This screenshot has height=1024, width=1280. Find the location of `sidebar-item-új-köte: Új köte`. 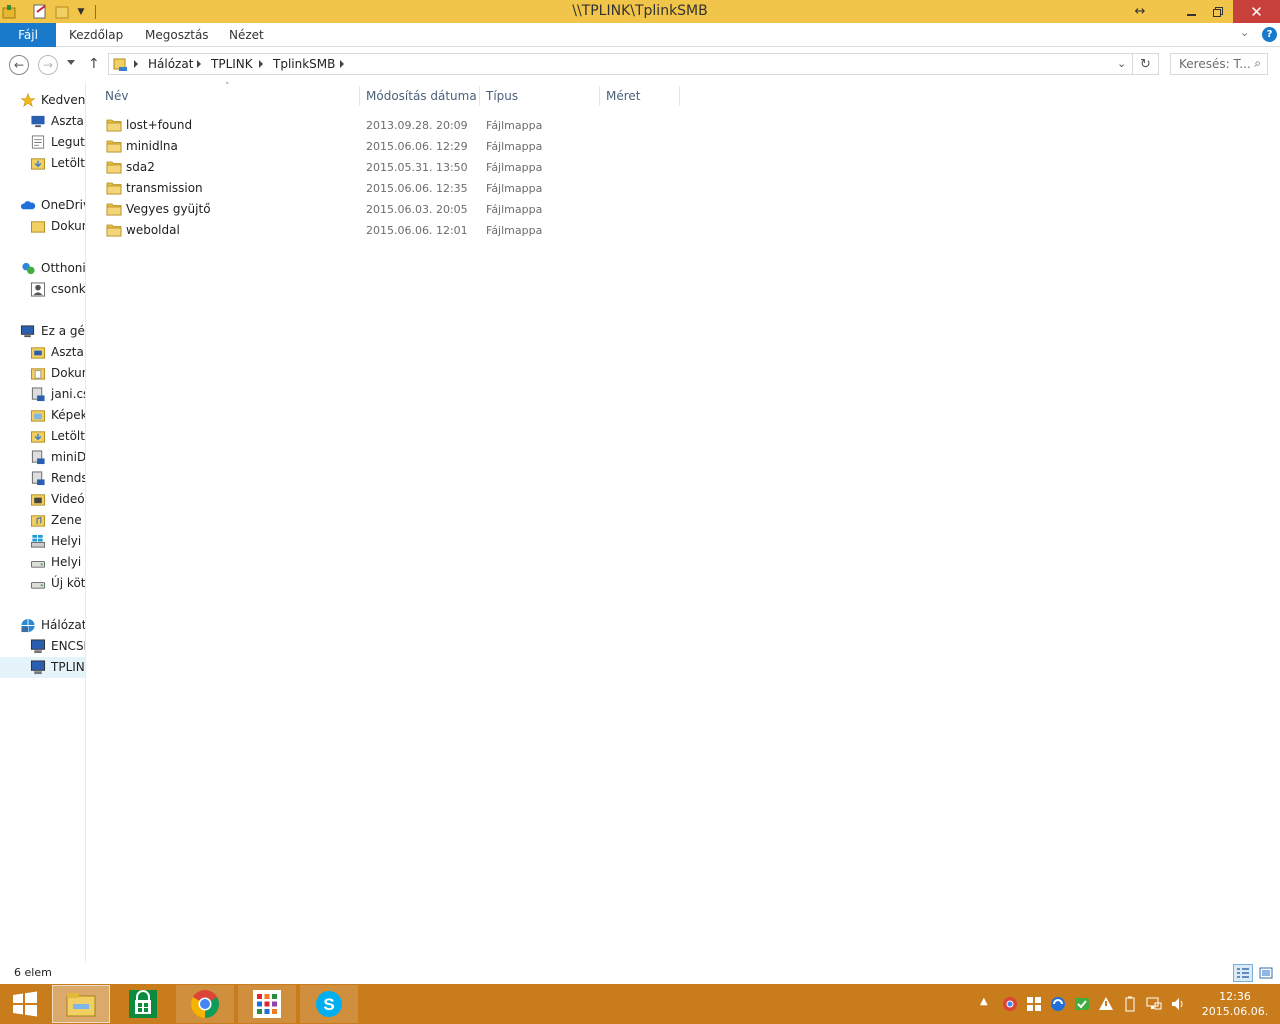

sidebar-item-új-köte: Új köte is located at coordinates (42, 583).